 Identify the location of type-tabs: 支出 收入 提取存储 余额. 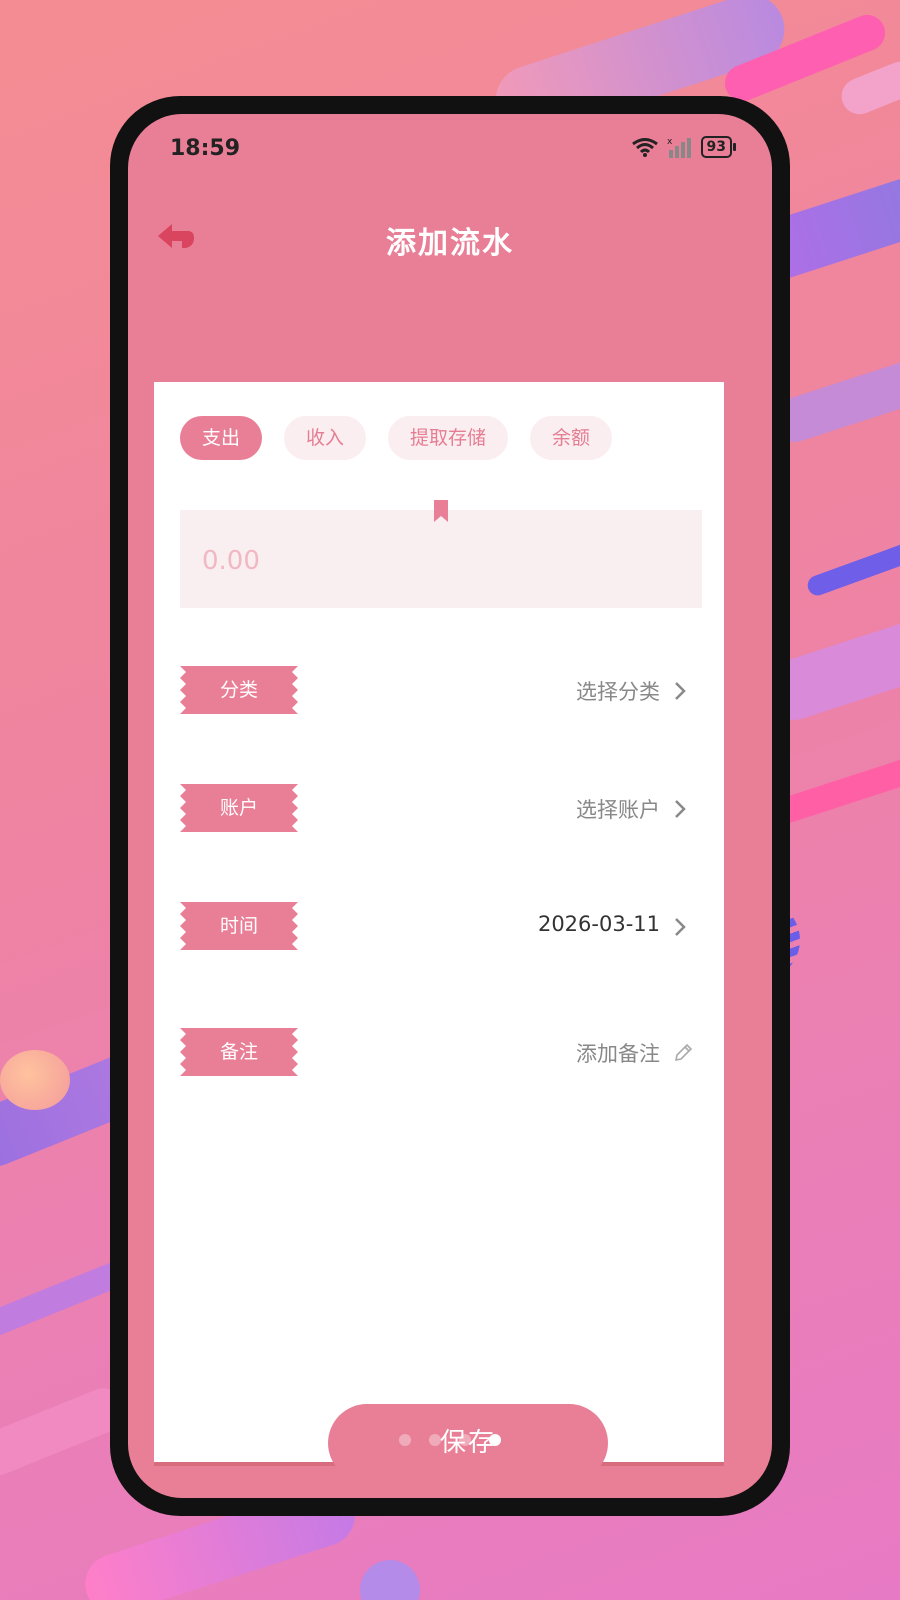
(396, 438).